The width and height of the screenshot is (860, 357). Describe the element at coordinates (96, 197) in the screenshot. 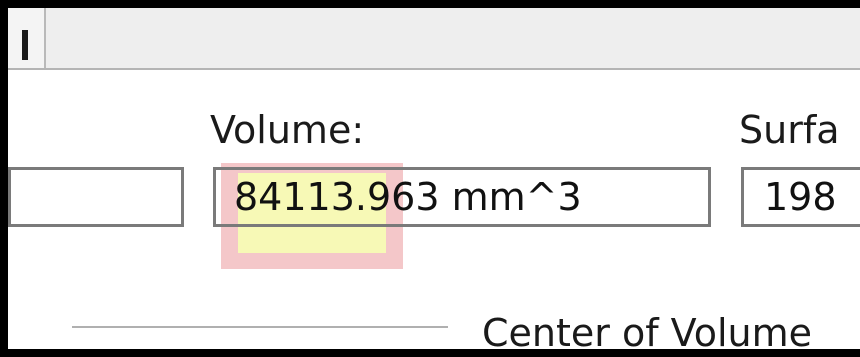

I see `left-partial-field` at that location.